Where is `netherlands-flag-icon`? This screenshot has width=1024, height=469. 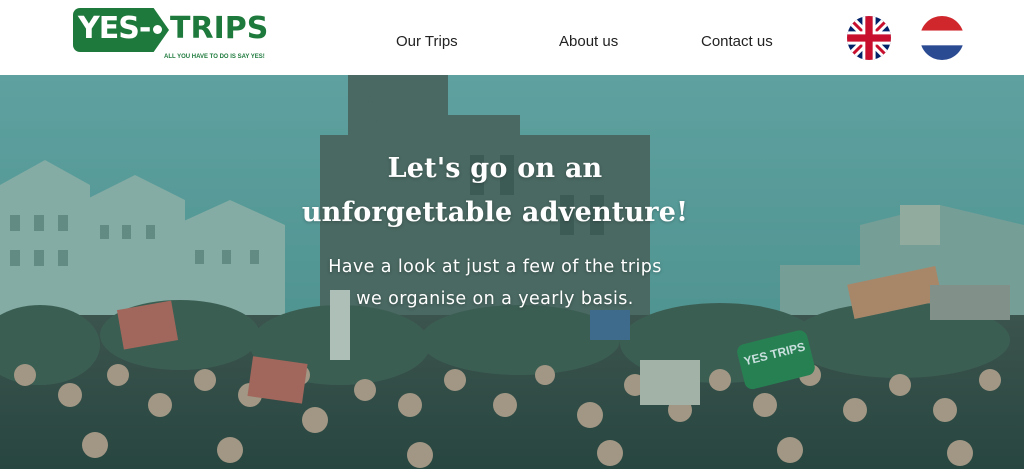
netherlands-flag-icon is located at coordinates (942, 38).